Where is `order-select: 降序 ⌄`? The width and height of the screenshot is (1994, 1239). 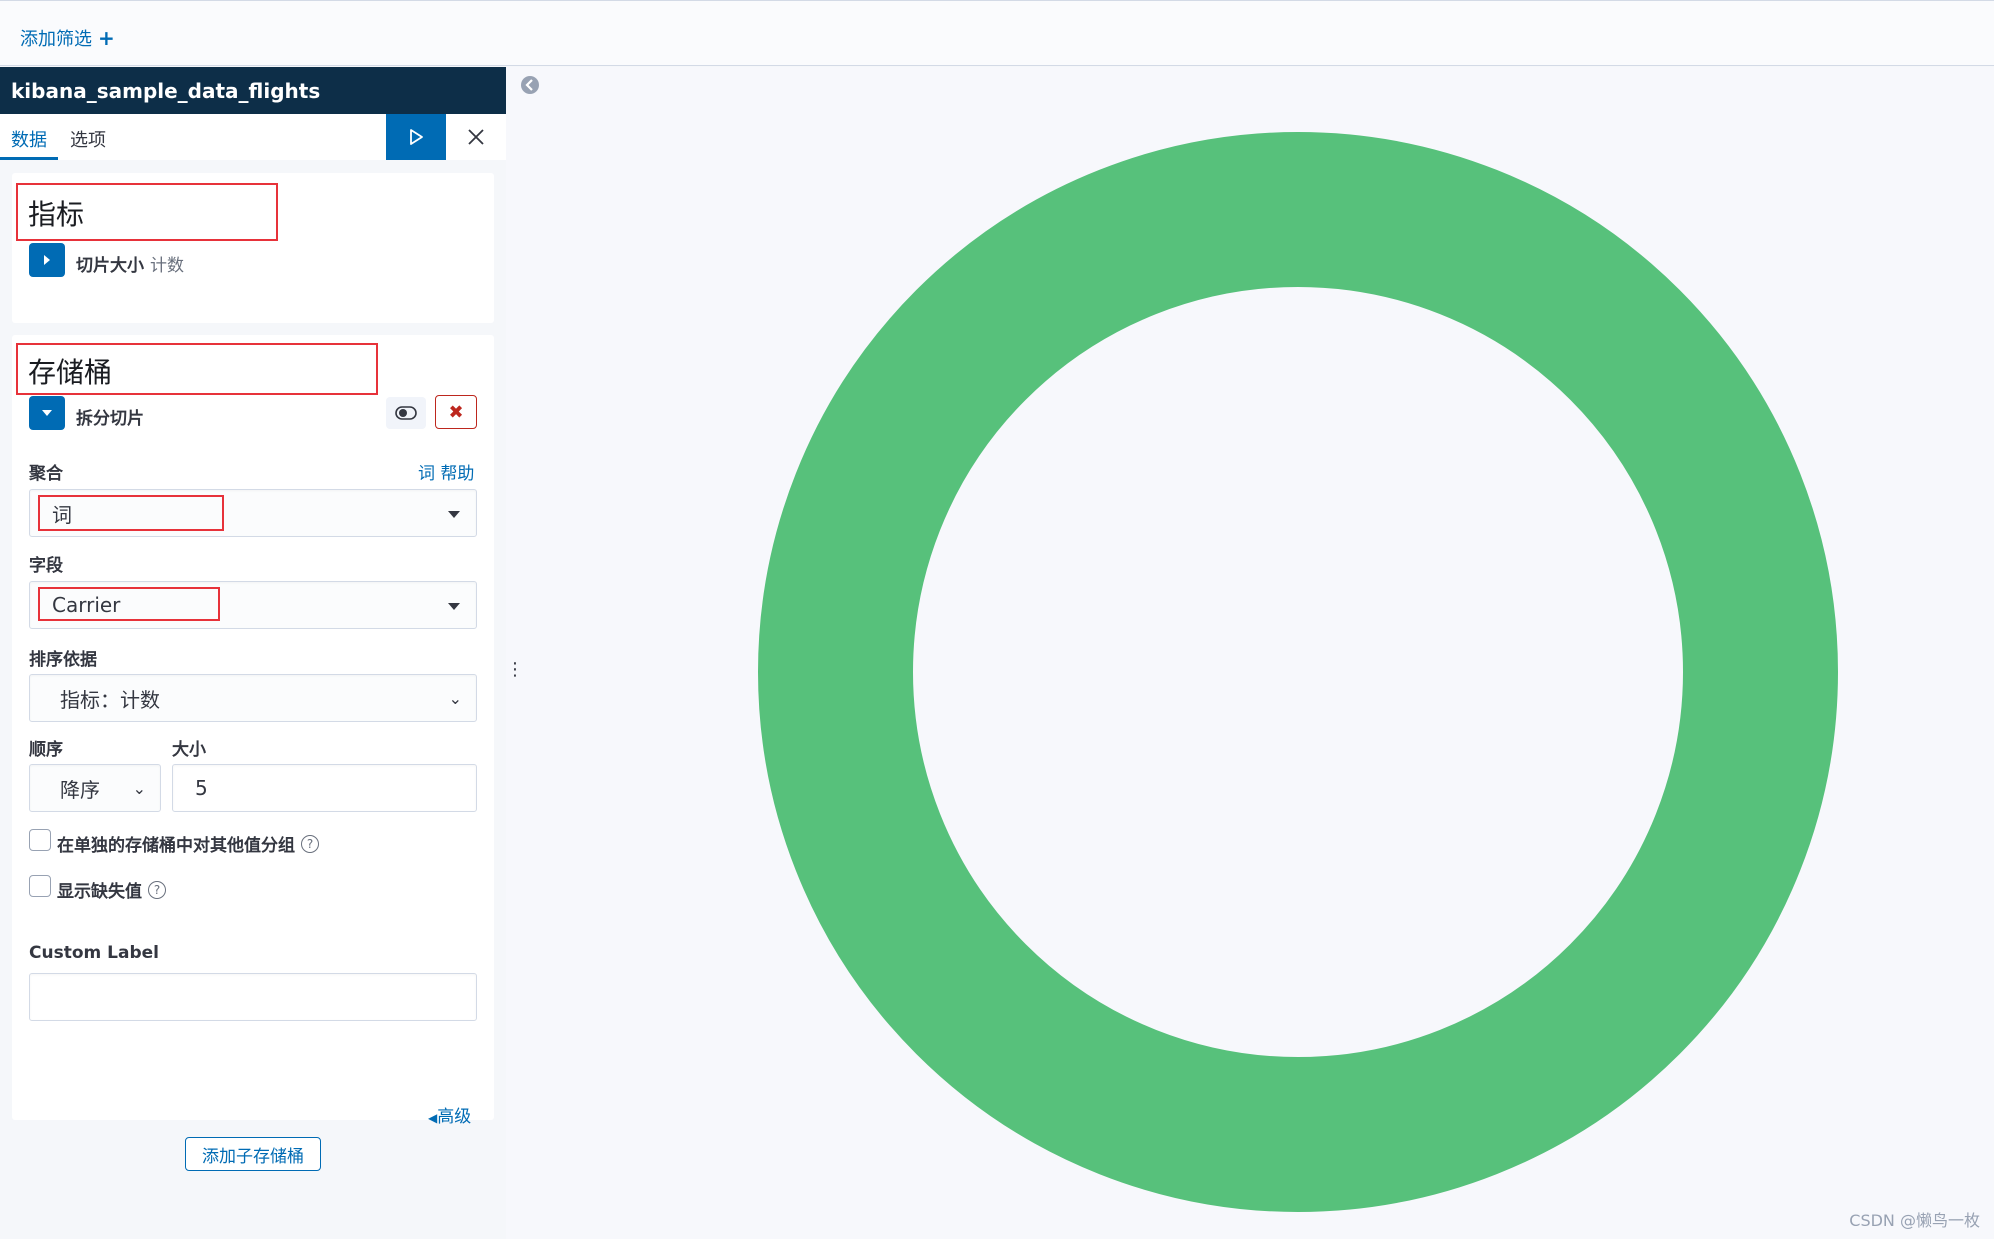 order-select: 降序 ⌄ is located at coordinates (95, 788).